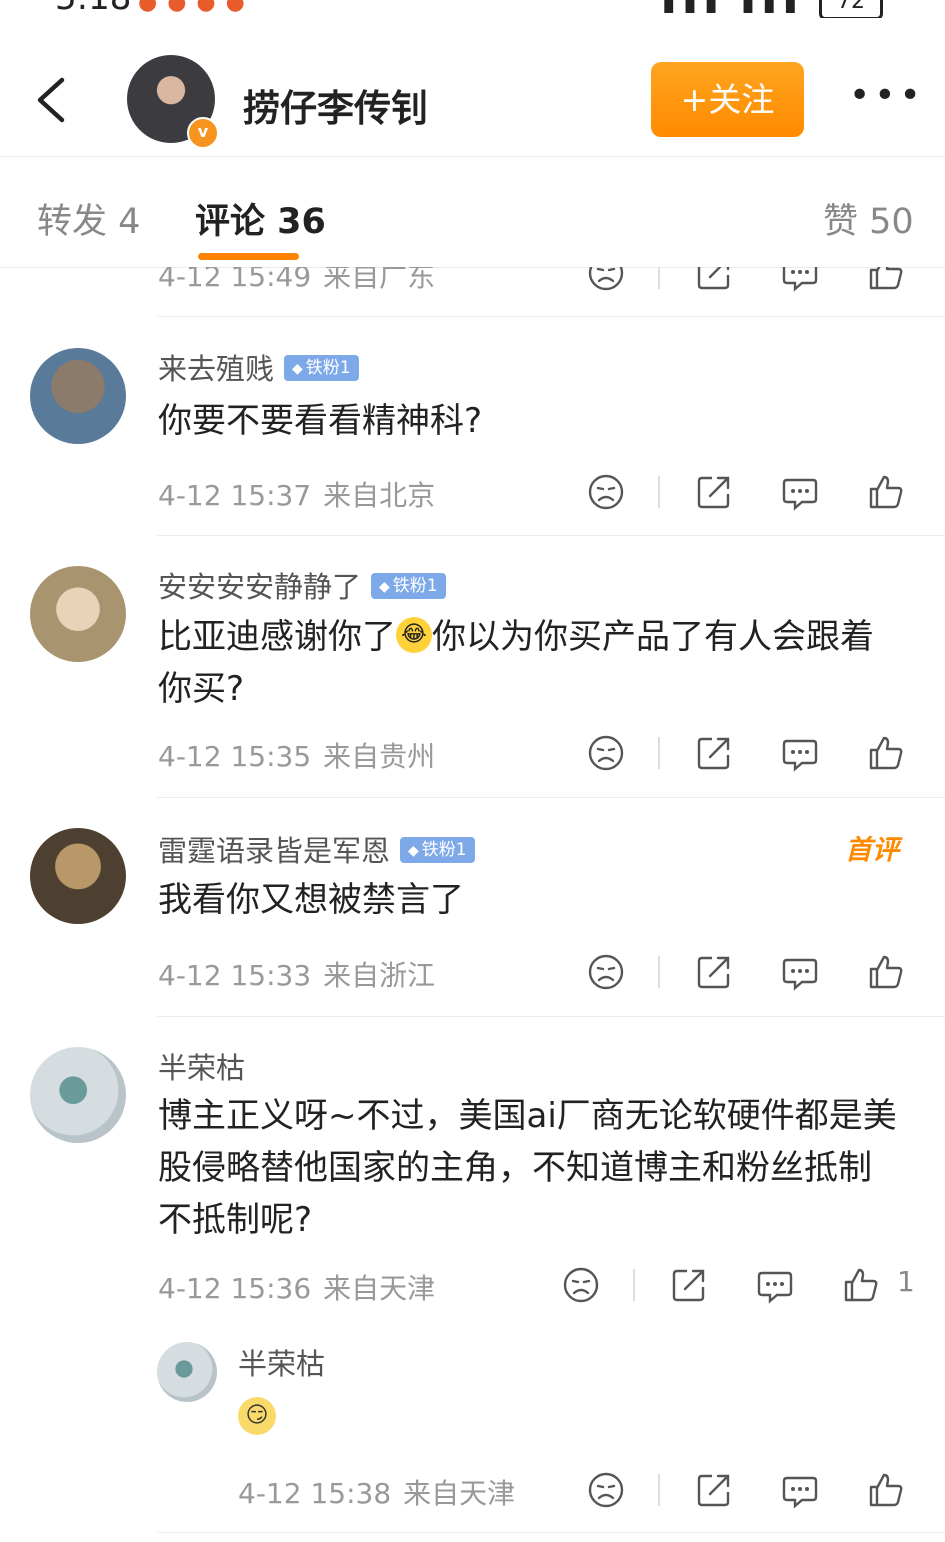 The width and height of the screenshot is (945, 1542). I want to click on comment-location: 来自贵州, so click(379, 756).